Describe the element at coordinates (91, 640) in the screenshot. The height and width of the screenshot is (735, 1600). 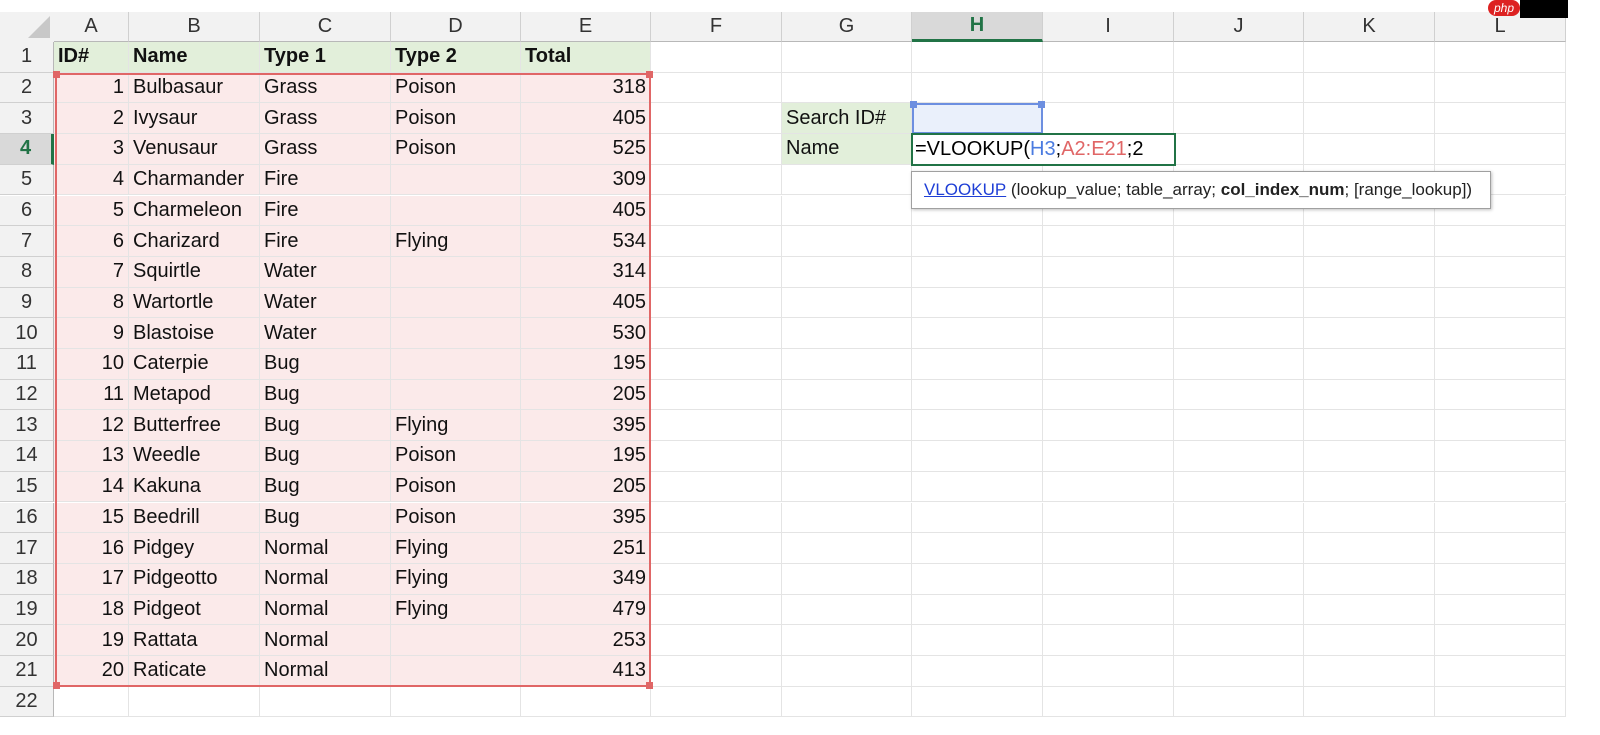
I see `table-cell: 19` at that location.